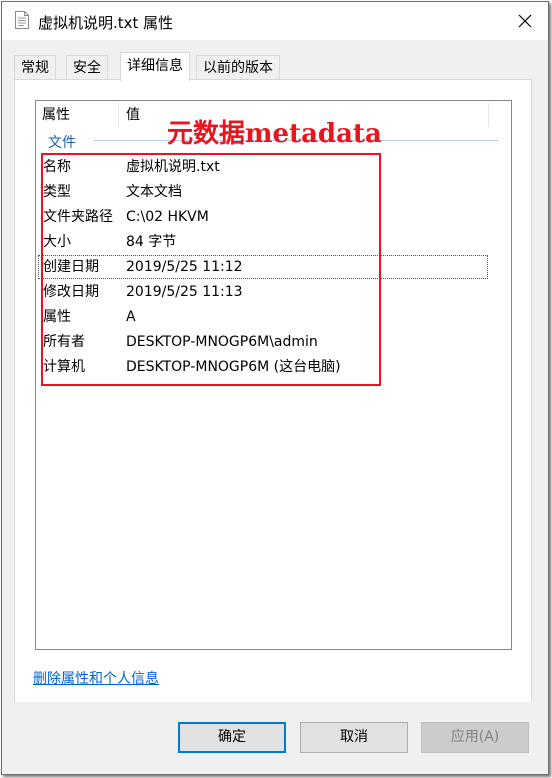 This screenshot has width=552, height=778. What do you see at coordinates (232, 737) in the screenshot?
I see `ok-button: 确定` at bounding box center [232, 737].